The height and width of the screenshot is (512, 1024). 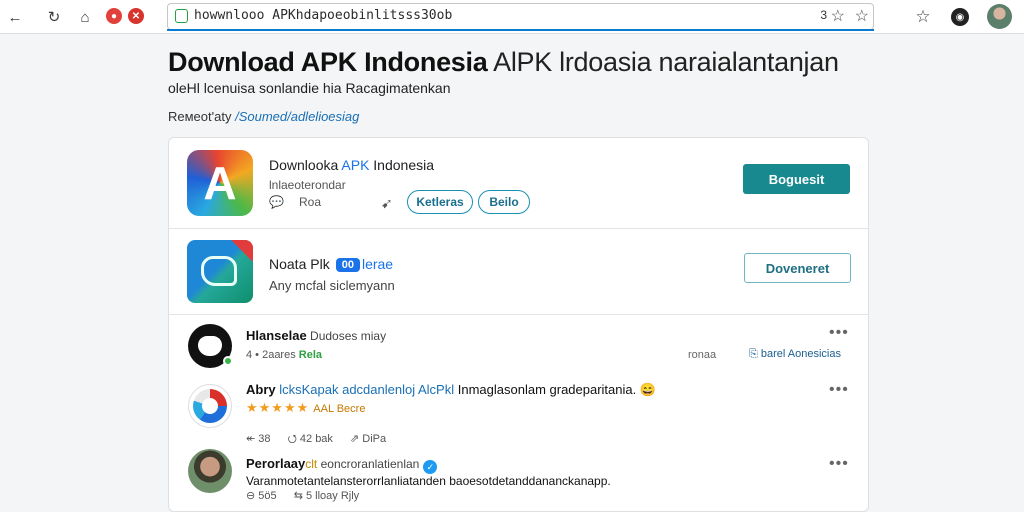 What do you see at coordinates (276, 335) in the screenshot?
I see `author-name: Hlanselae` at bounding box center [276, 335].